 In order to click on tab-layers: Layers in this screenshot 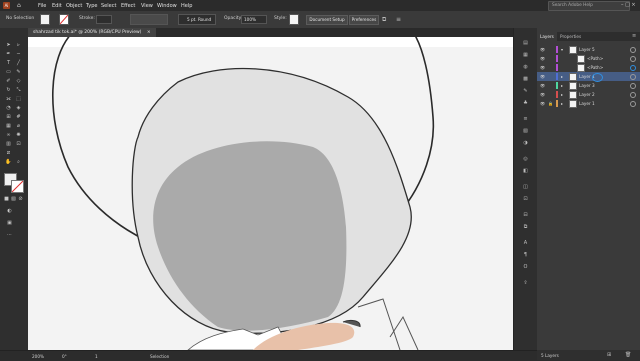, I will do `click(547, 36)`.